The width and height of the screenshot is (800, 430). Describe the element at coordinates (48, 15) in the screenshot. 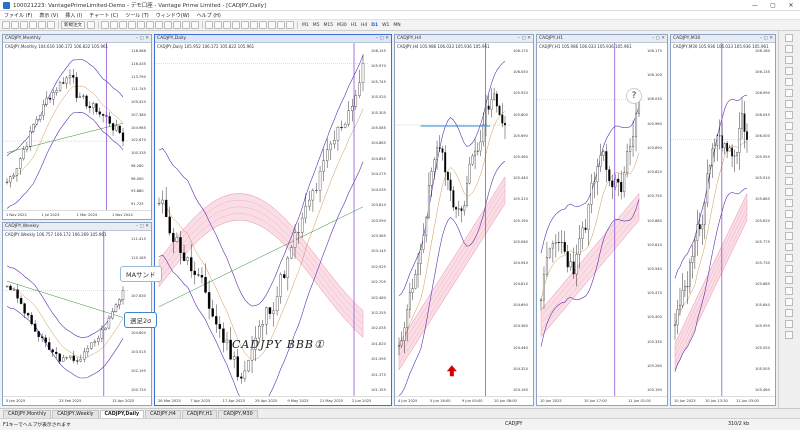

I see `menu-view: 表示 (V)` at that location.